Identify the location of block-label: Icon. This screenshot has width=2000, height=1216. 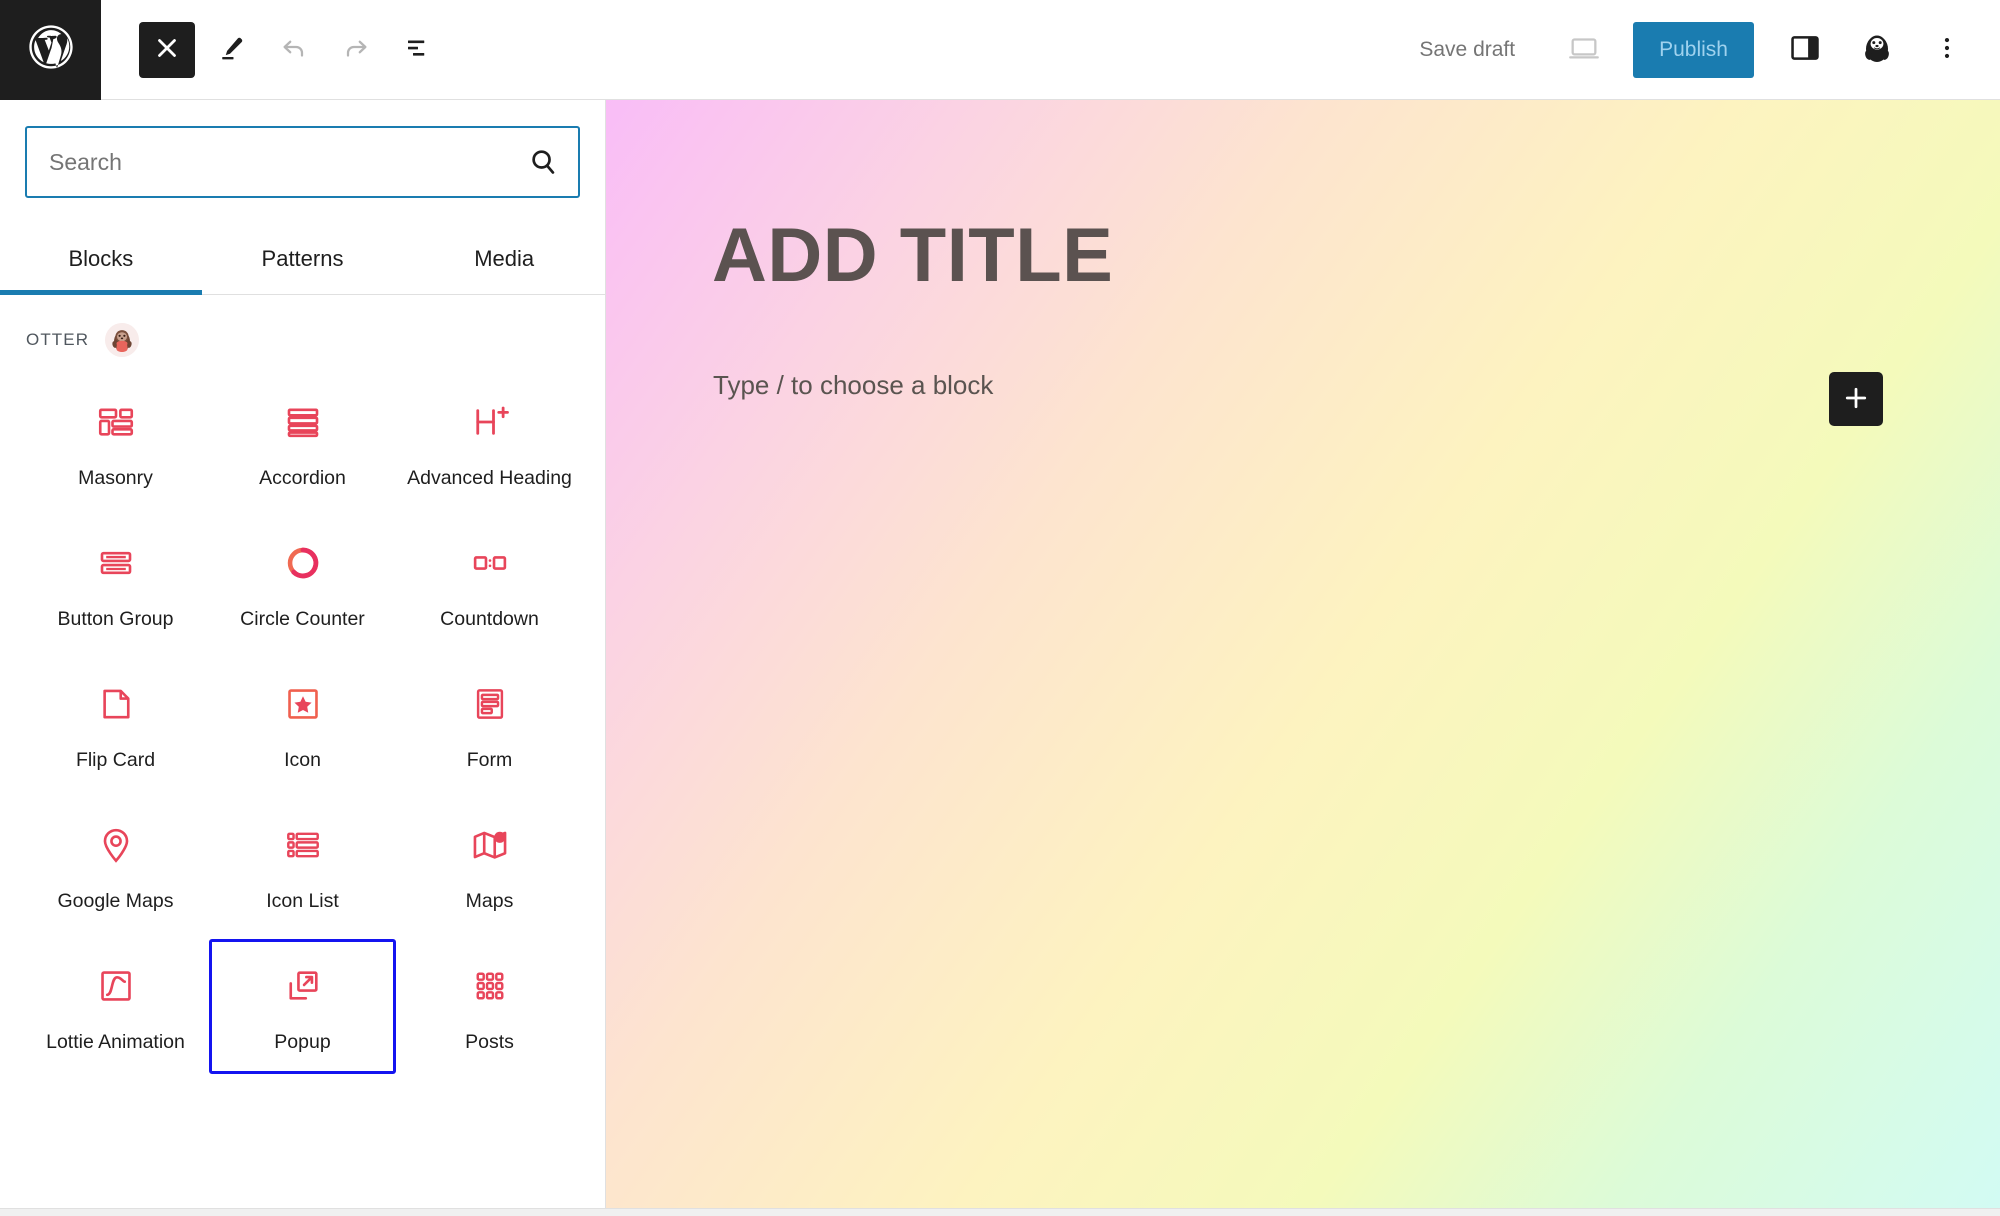
(302, 759).